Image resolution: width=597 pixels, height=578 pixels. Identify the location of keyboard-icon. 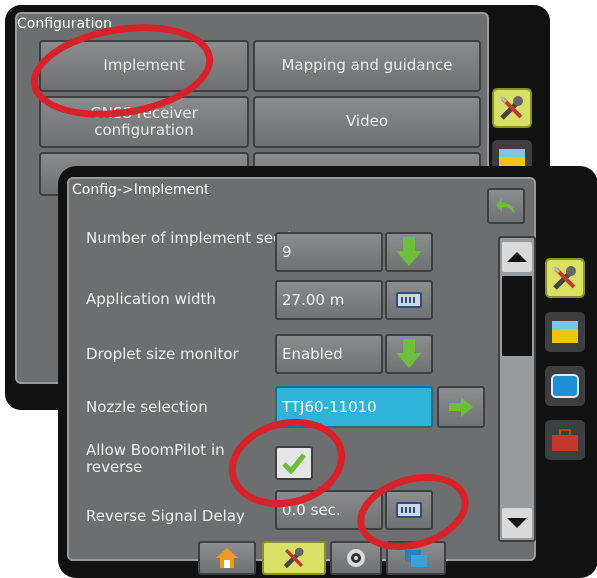
(409, 300).